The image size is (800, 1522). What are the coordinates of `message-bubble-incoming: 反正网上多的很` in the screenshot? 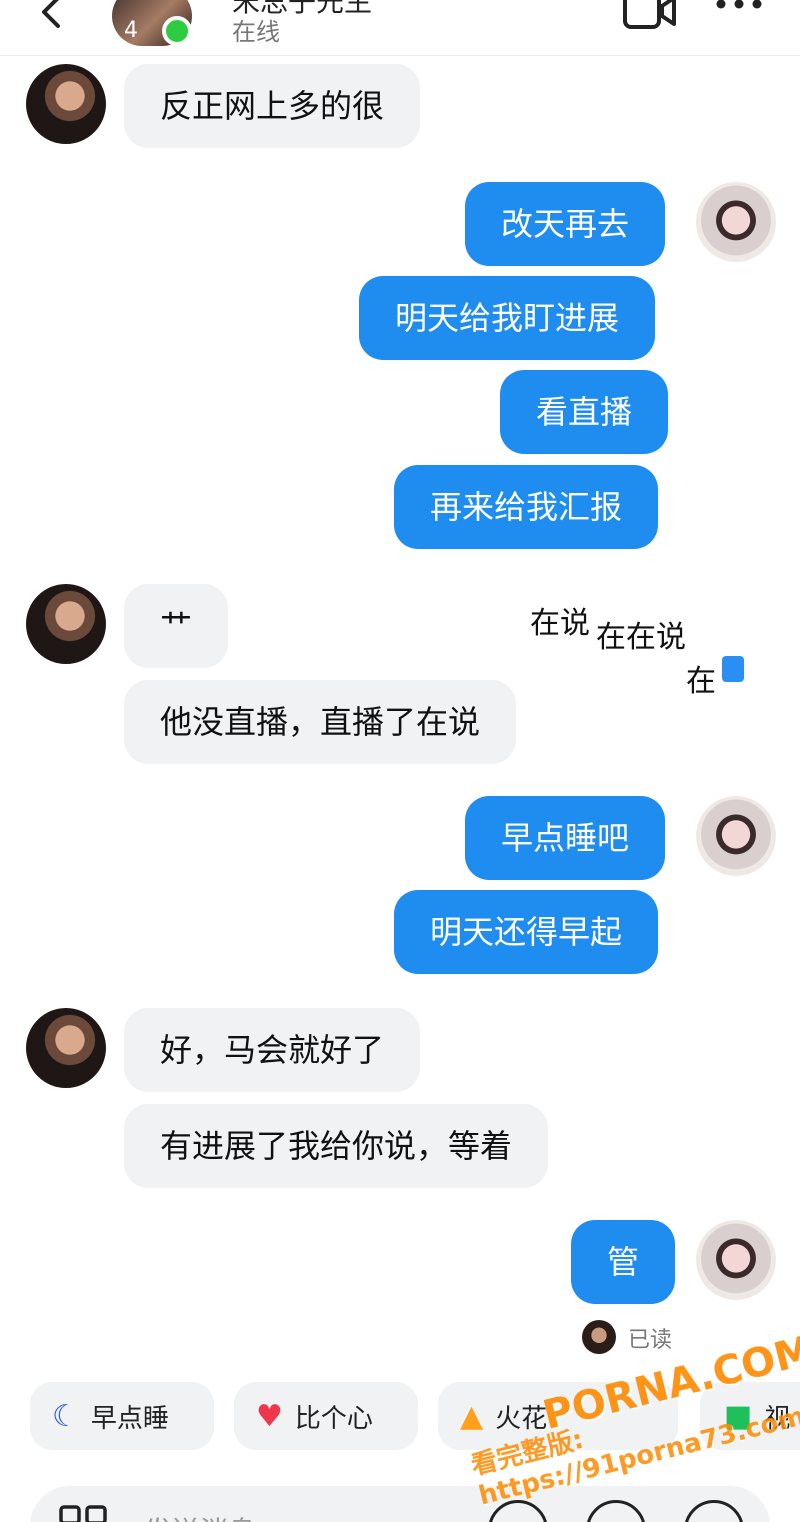 It's located at (272, 106).